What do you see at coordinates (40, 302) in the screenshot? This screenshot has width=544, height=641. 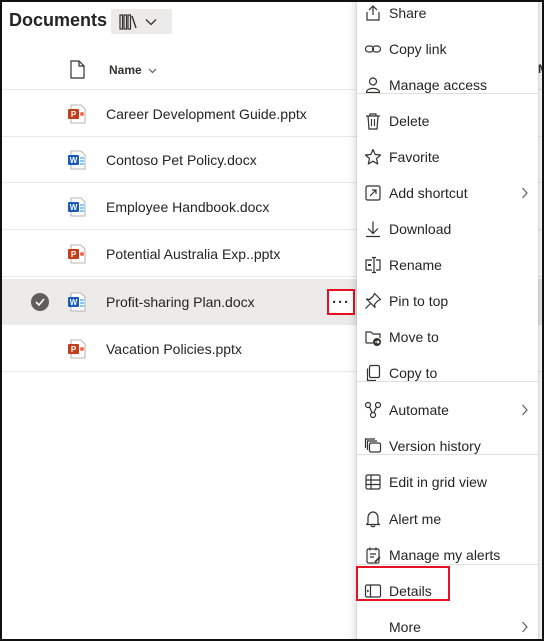 I see `checkmark-icon` at bounding box center [40, 302].